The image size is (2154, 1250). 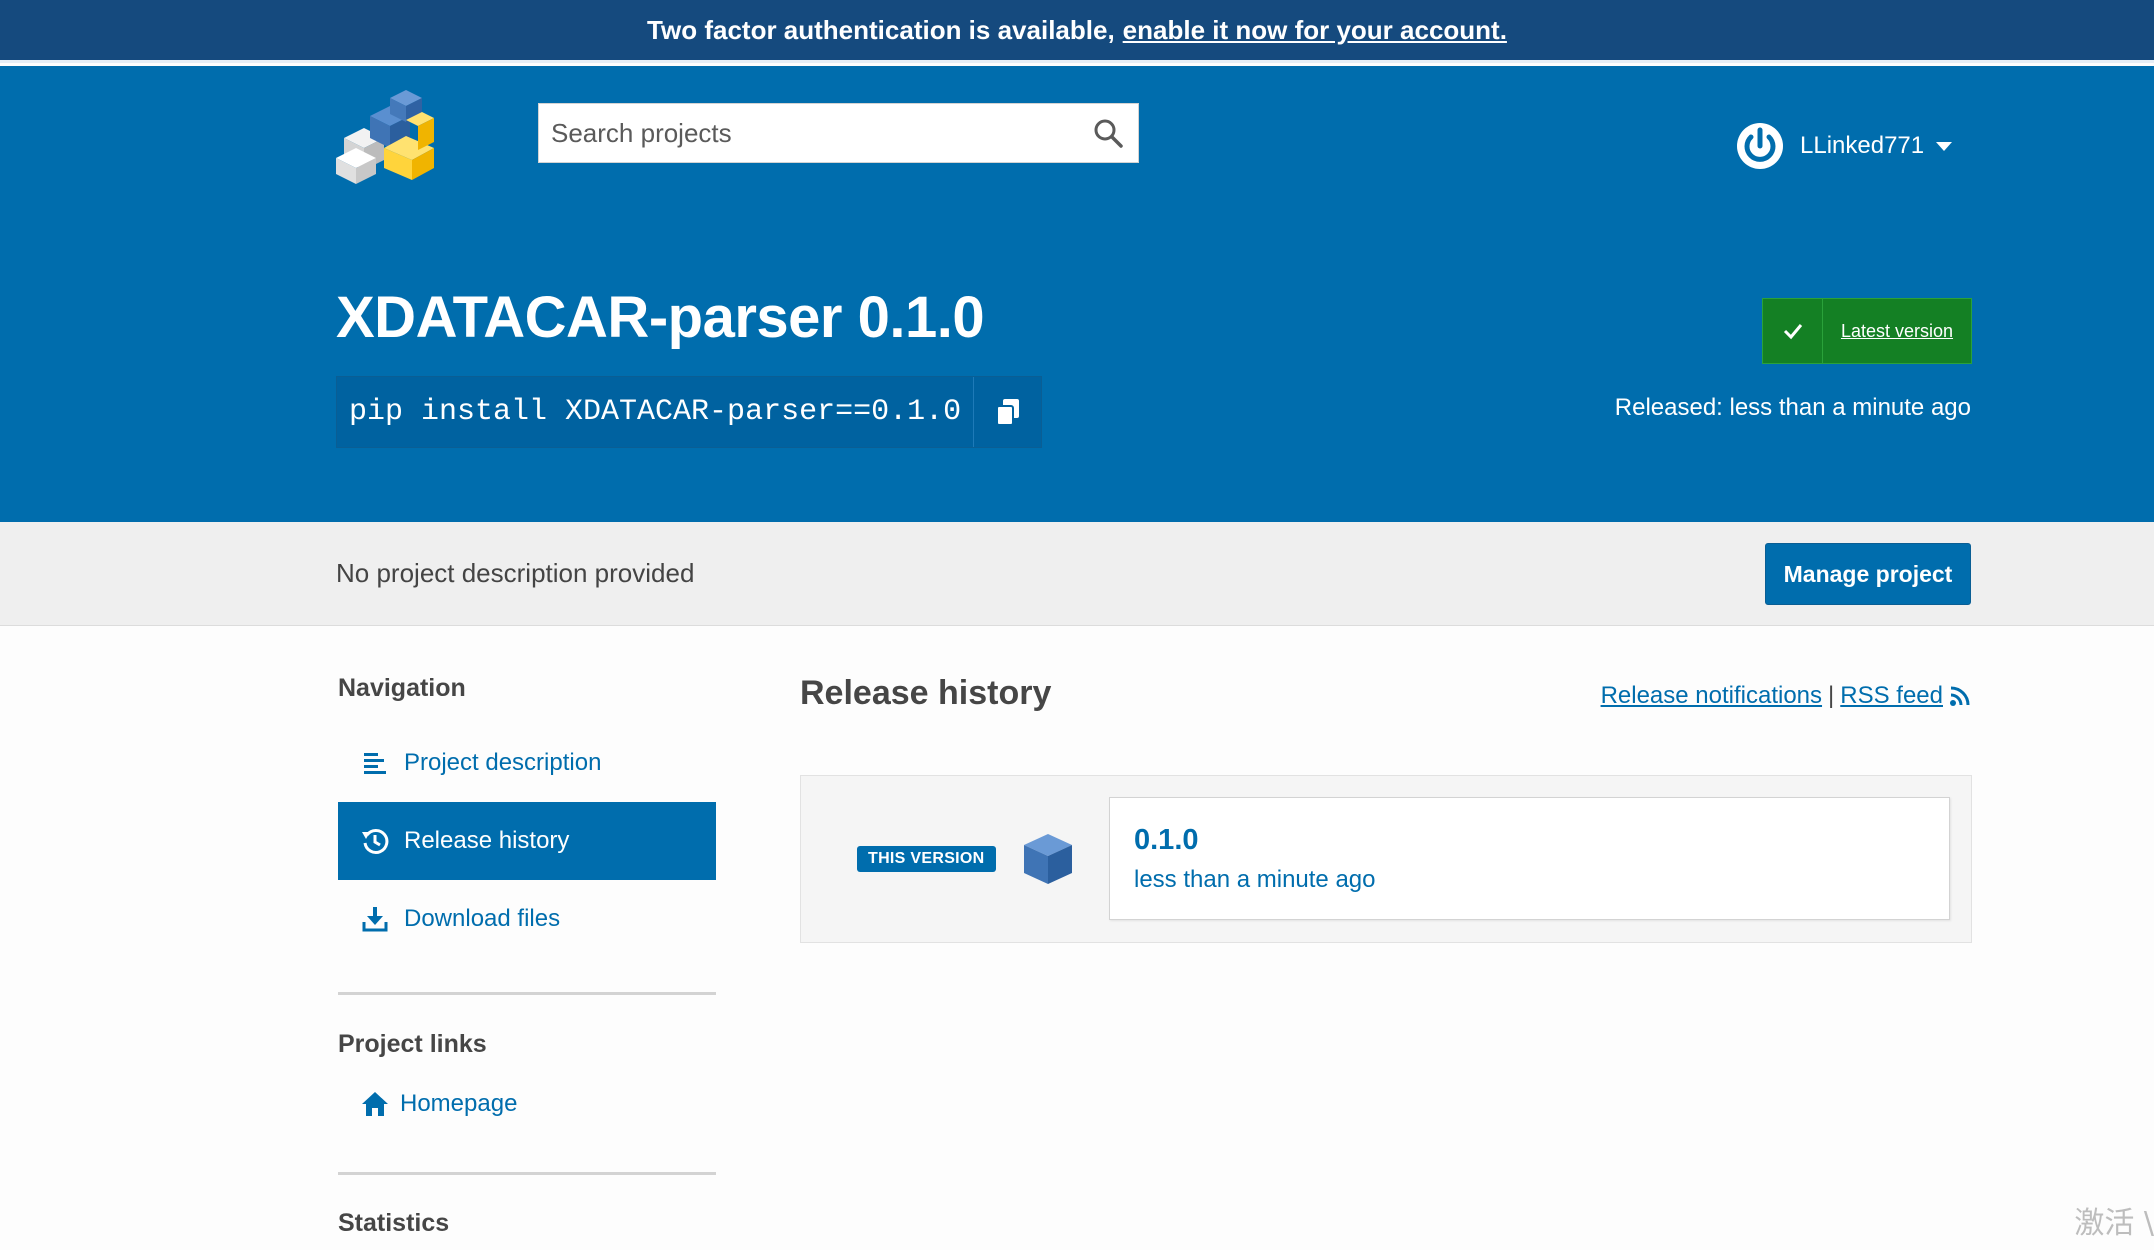 I want to click on package-icon, so click(x=1048, y=859).